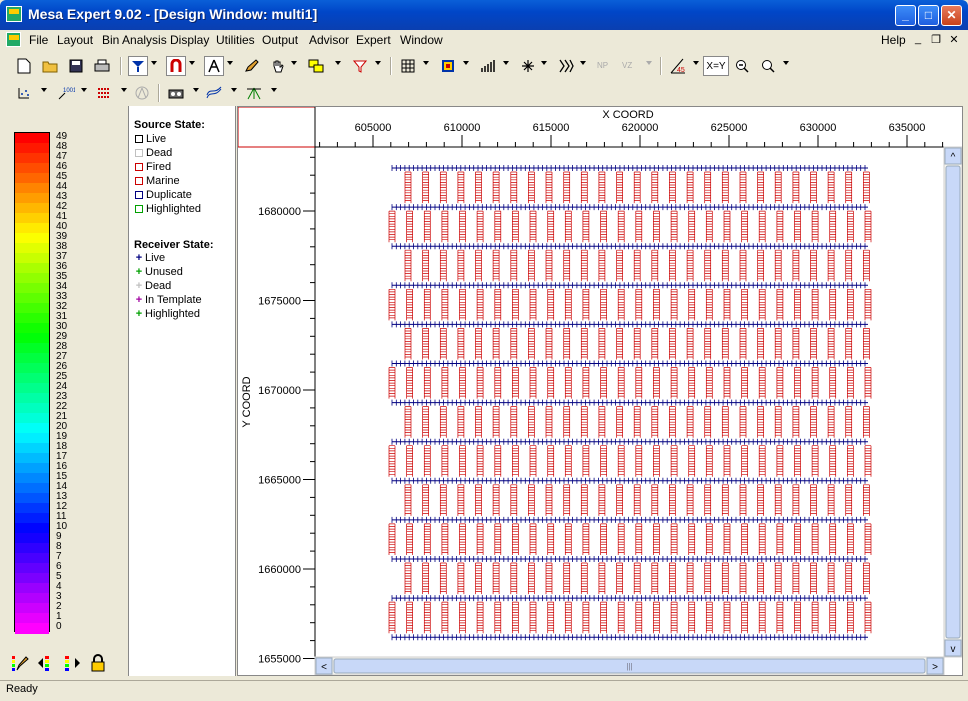 The width and height of the screenshot is (968, 701). Describe the element at coordinates (157, 181) in the screenshot. I see `legend-row-marine: Marine` at that location.